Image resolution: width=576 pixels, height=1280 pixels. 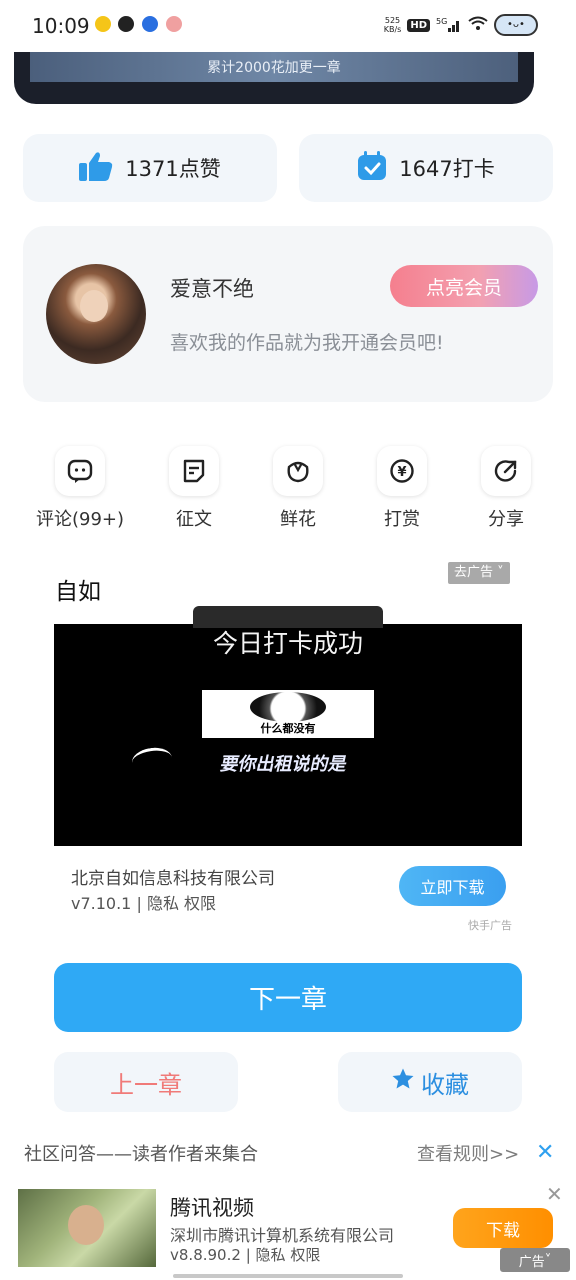 I want to click on bottom-ad-meta: v8.8.90.2 | 隐私 权限, so click(x=245, y=1254).